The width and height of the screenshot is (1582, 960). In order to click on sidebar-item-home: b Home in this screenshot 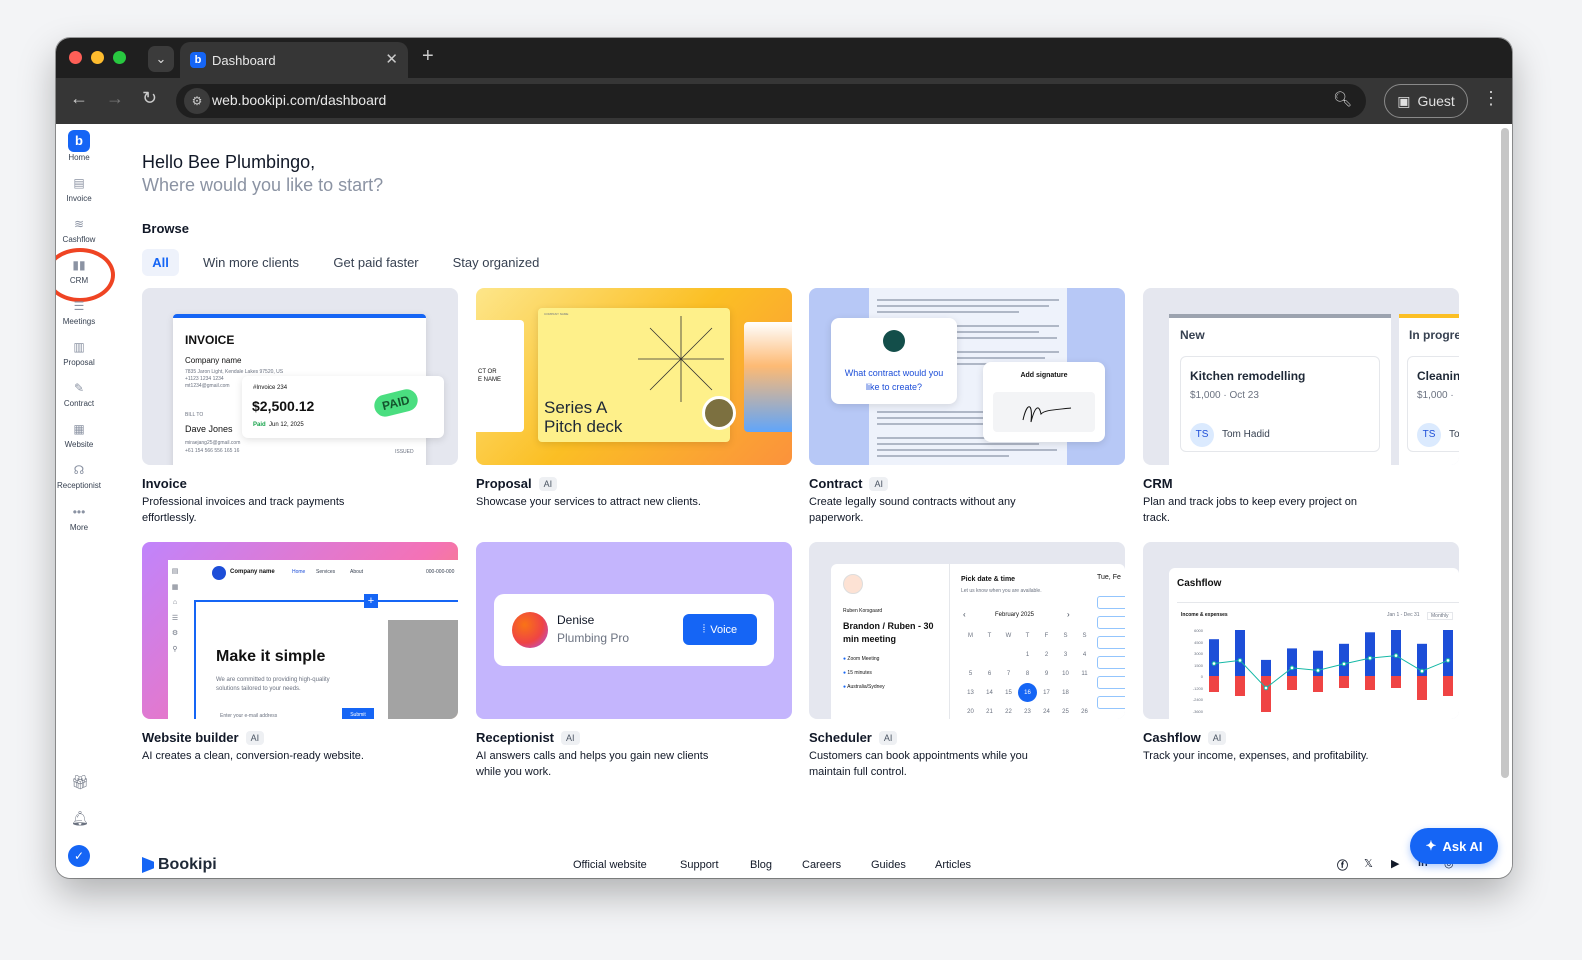, I will do `click(79, 146)`.